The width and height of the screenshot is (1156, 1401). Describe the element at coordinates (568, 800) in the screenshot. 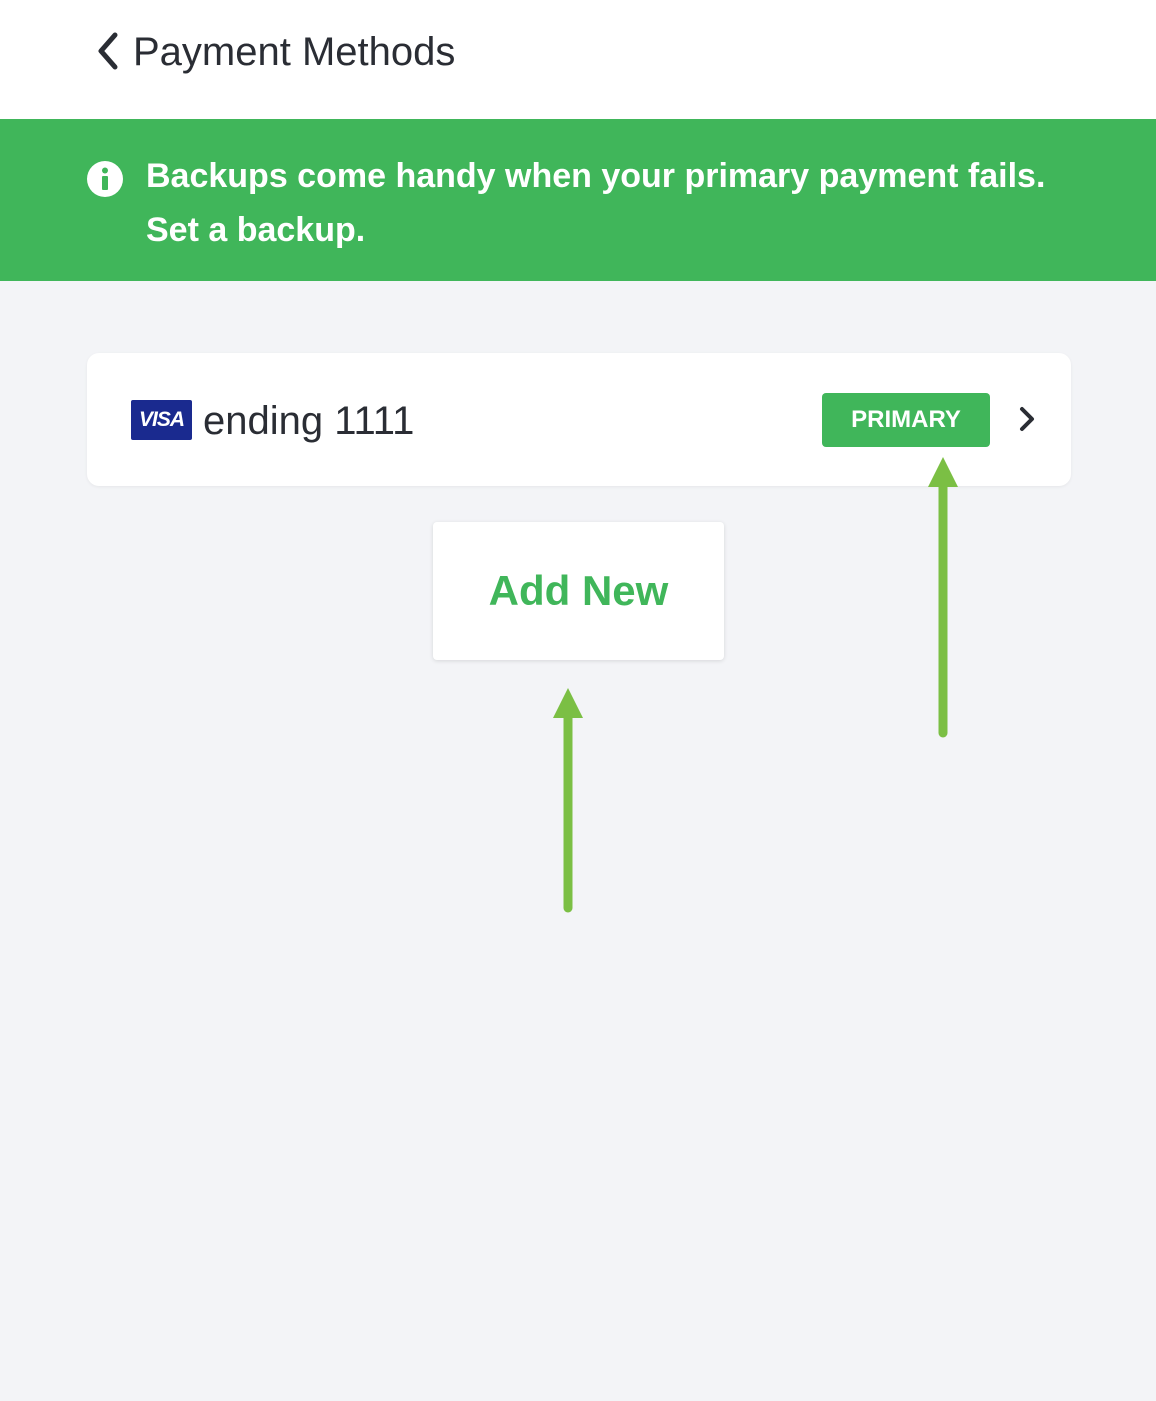

I see `annotation-arrow-add-new` at that location.